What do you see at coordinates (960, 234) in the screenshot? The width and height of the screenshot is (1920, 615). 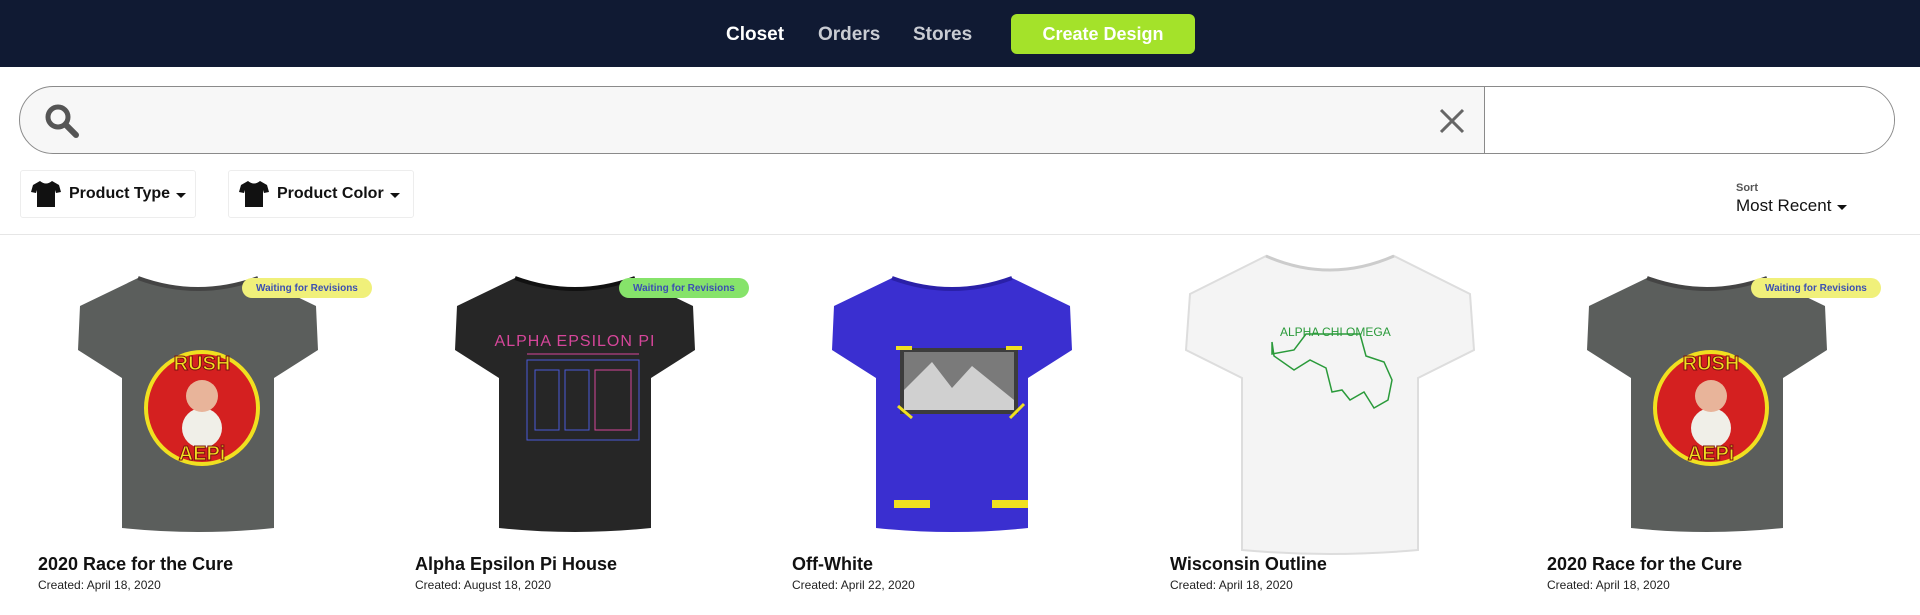 I see `filter-divider` at bounding box center [960, 234].